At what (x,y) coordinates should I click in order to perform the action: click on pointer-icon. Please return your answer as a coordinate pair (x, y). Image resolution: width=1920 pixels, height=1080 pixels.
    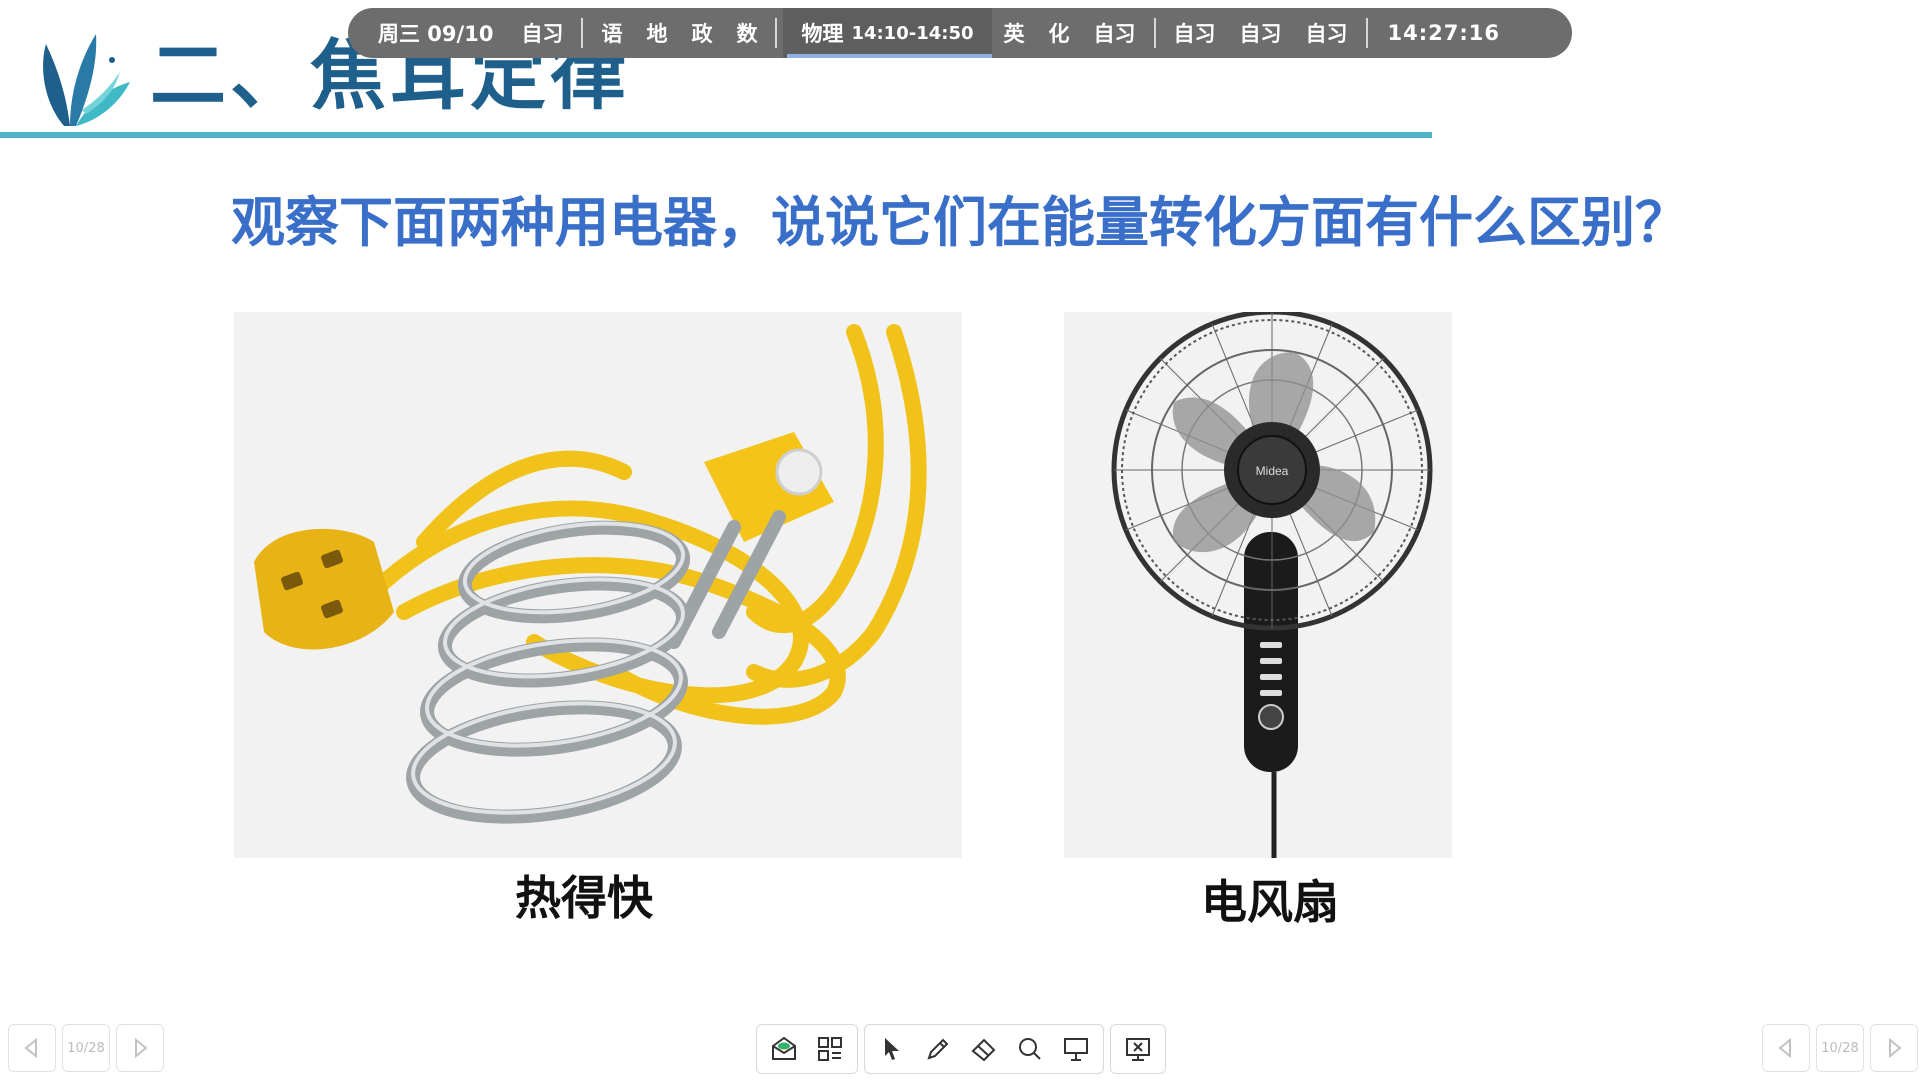
    Looking at the image, I should click on (892, 1049).